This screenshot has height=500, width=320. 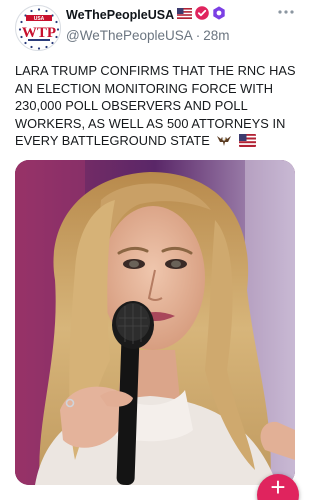 I want to click on org-badge-icon, so click(x=219, y=15).